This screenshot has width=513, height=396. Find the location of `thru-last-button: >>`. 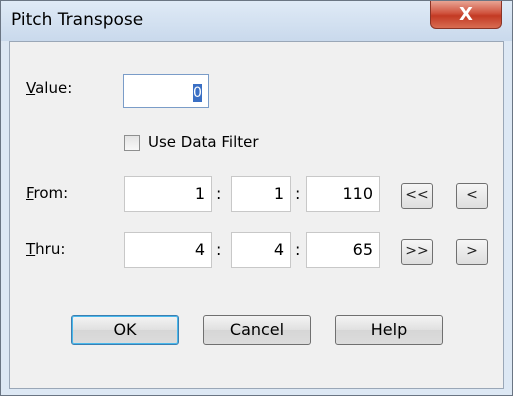

thru-last-button: >> is located at coordinates (417, 252).